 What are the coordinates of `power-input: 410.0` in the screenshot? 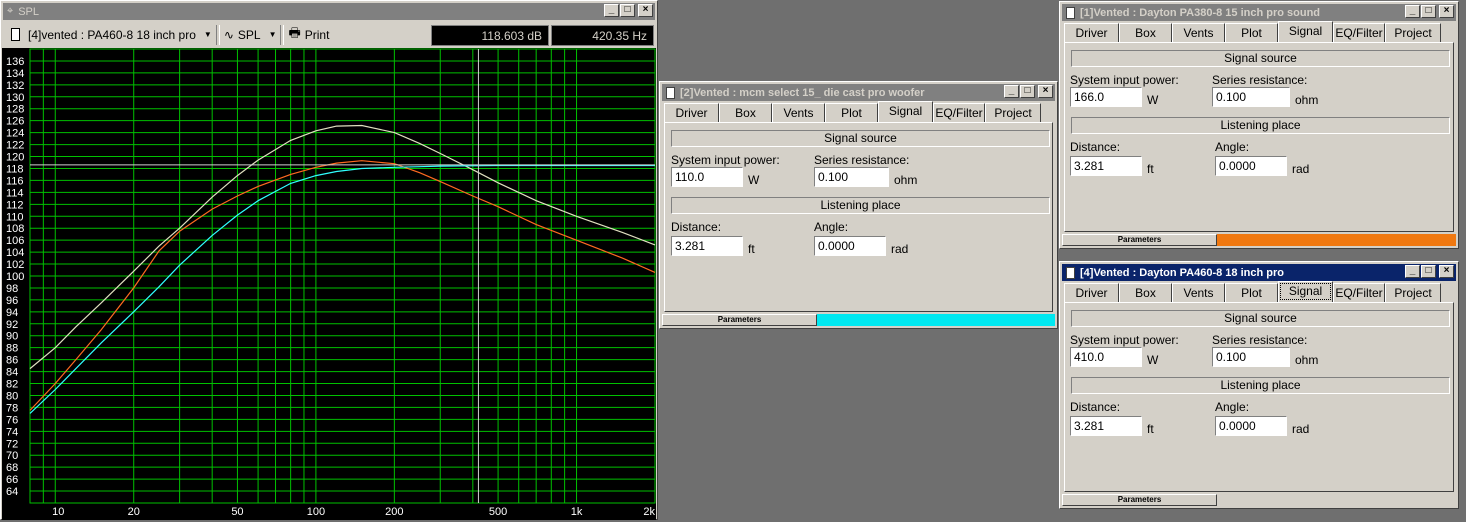 It's located at (1106, 357).